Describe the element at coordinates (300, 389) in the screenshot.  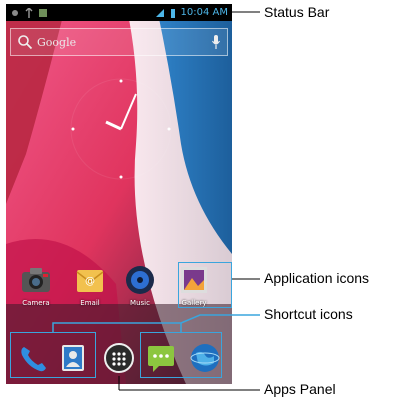
I see `callout-apps-panel: Apps Panel` at that location.